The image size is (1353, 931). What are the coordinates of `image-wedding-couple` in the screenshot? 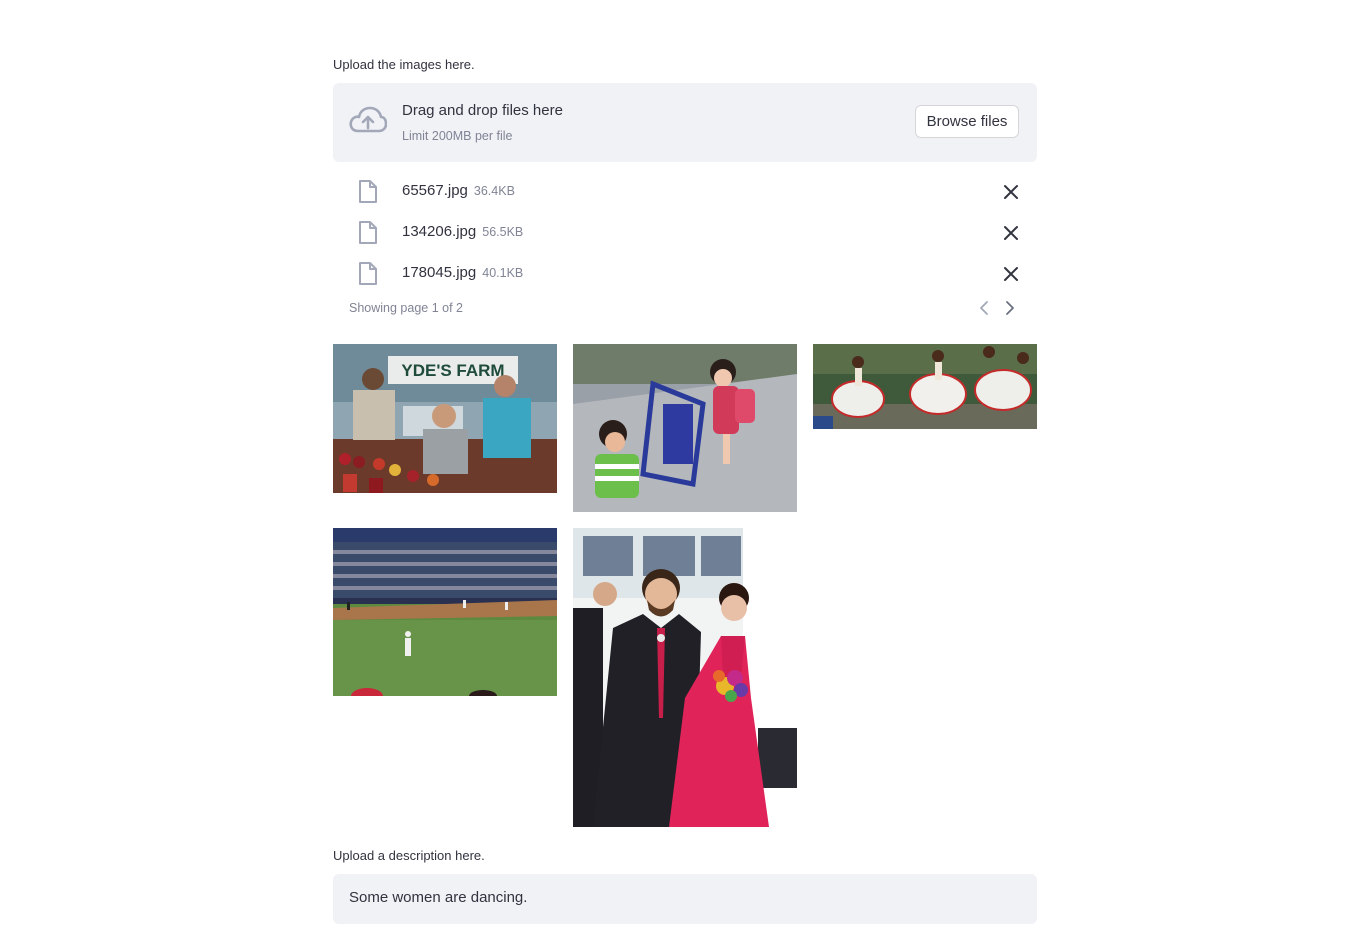 It's located at (685, 677).